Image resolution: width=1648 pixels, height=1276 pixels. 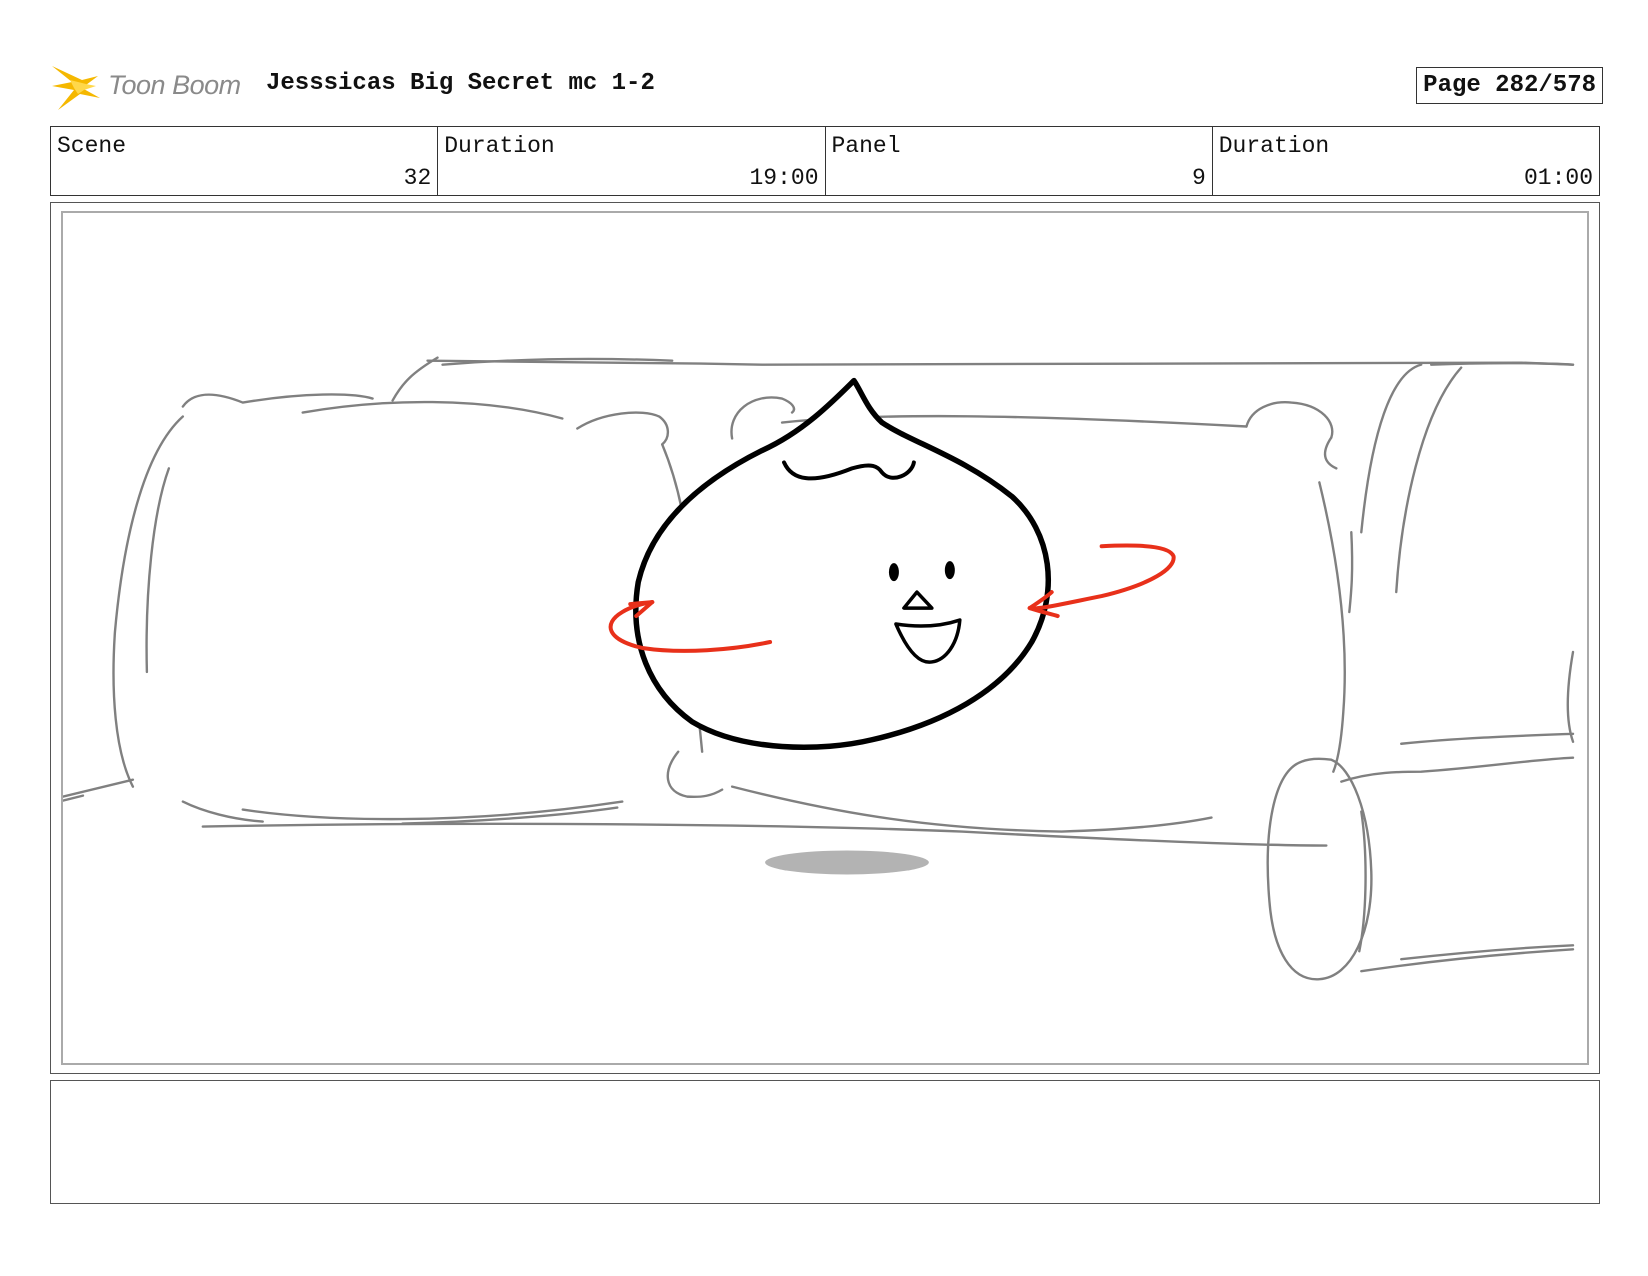 What do you see at coordinates (1198, 178) in the screenshot?
I see `panel-value: 9` at bounding box center [1198, 178].